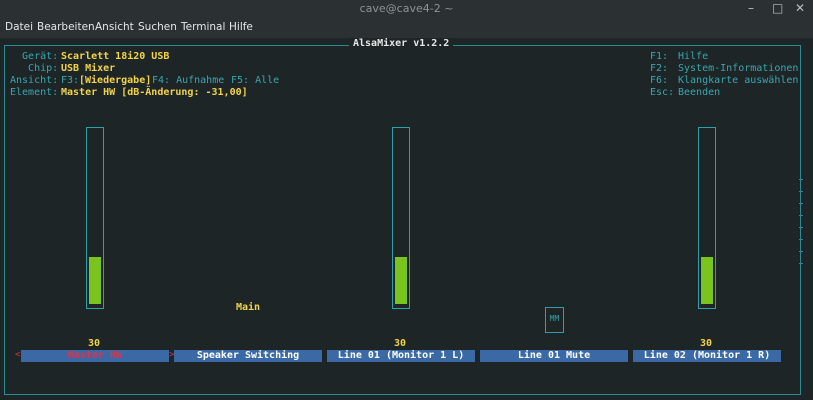 The width and height of the screenshot is (813, 400). Describe the element at coordinates (95, 218) in the screenshot. I see `master-hw-volume-bar` at that location.